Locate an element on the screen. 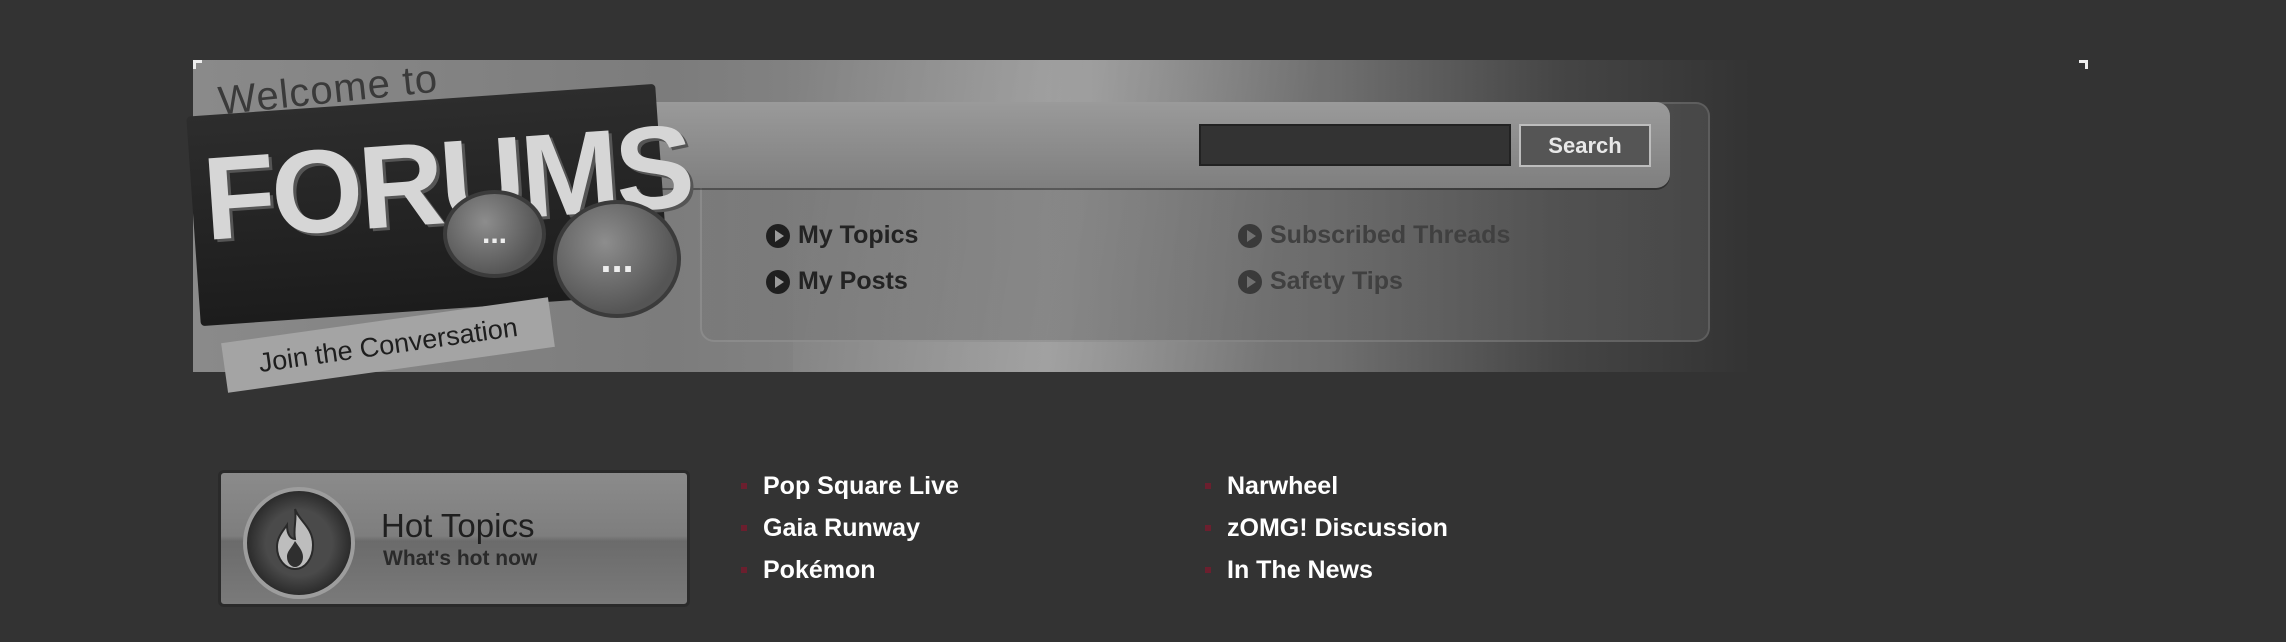 This screenshot has width=2286, height=642. hot-topic-link: Pokémon is located at coordinates (808, 570).